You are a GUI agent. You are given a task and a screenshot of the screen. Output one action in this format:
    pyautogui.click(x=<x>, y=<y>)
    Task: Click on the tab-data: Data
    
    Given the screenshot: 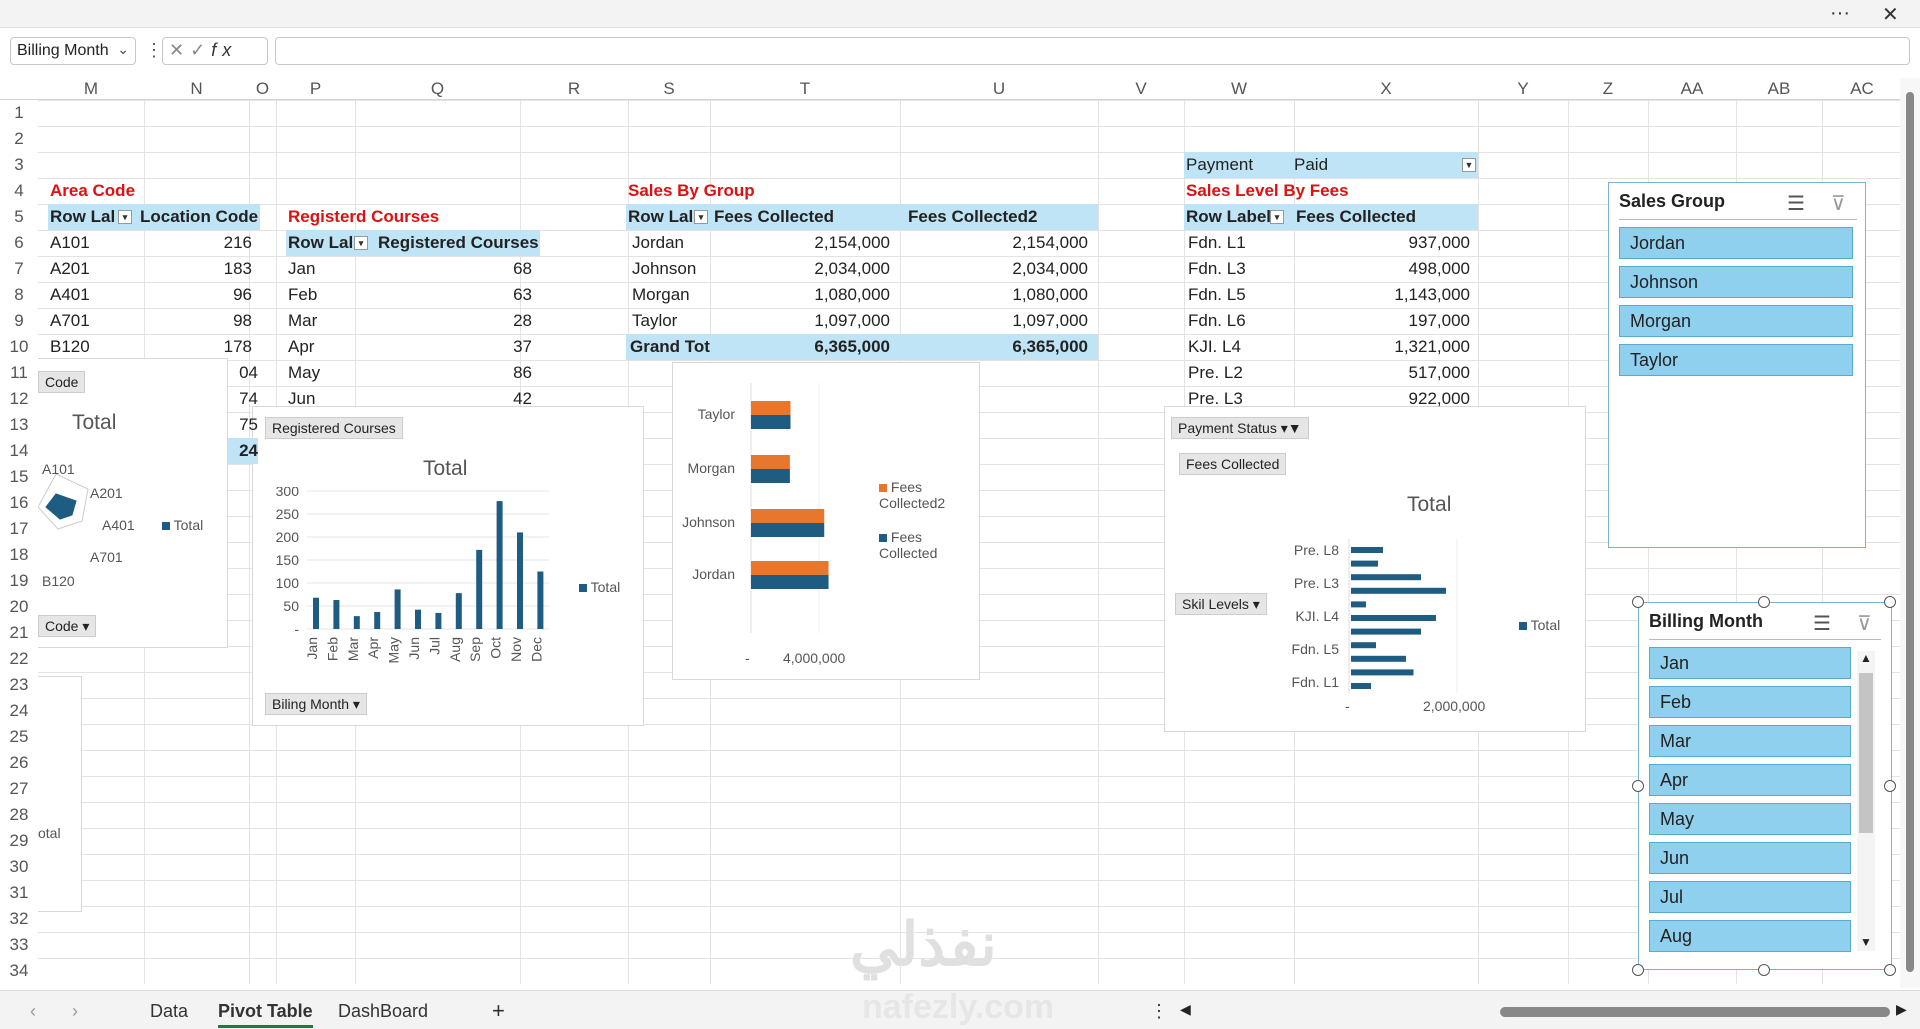 What is the action you would take?
    pyautogui.click(x=169, y=1011)
    